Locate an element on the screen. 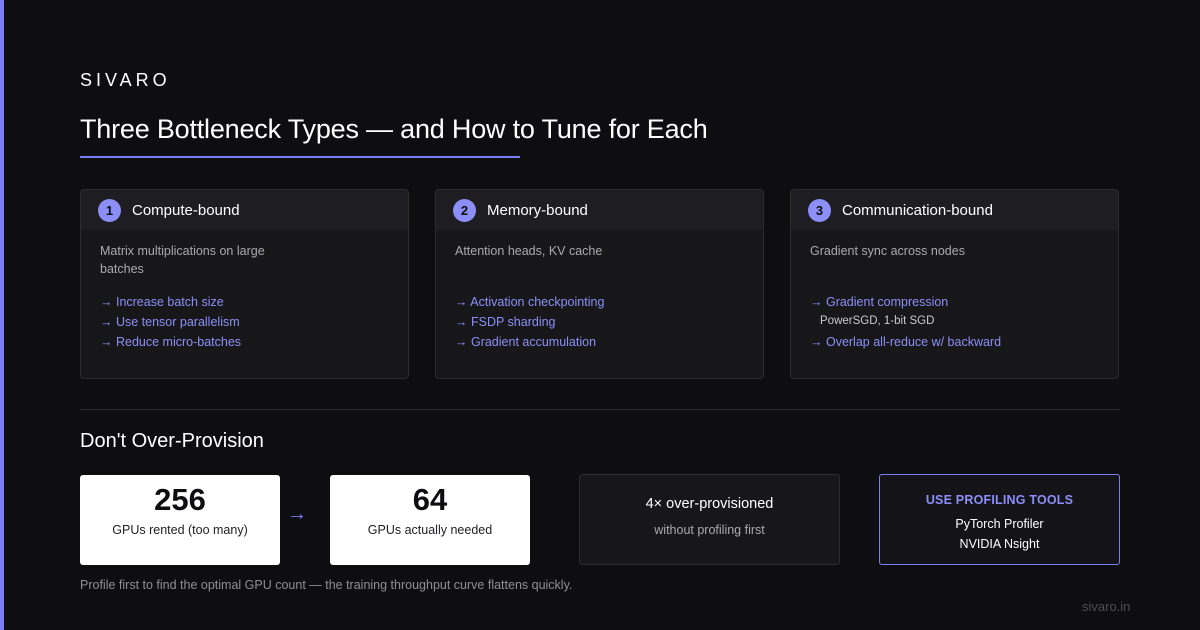 The image size is (1200, 630). section-title: Don't Over-Provision is located at coordinates (172, 441).